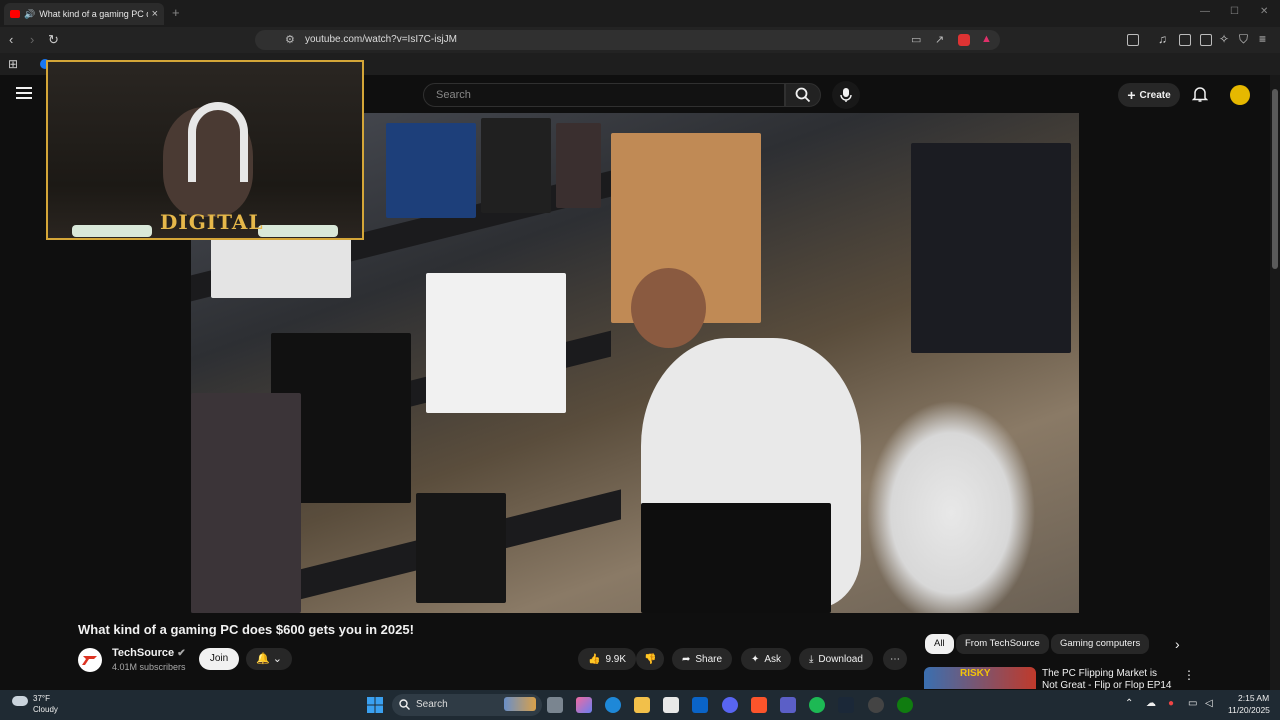 The height and width of the screenshot is (720, 1280). I want to click on discord-icon, so click(730, 705).